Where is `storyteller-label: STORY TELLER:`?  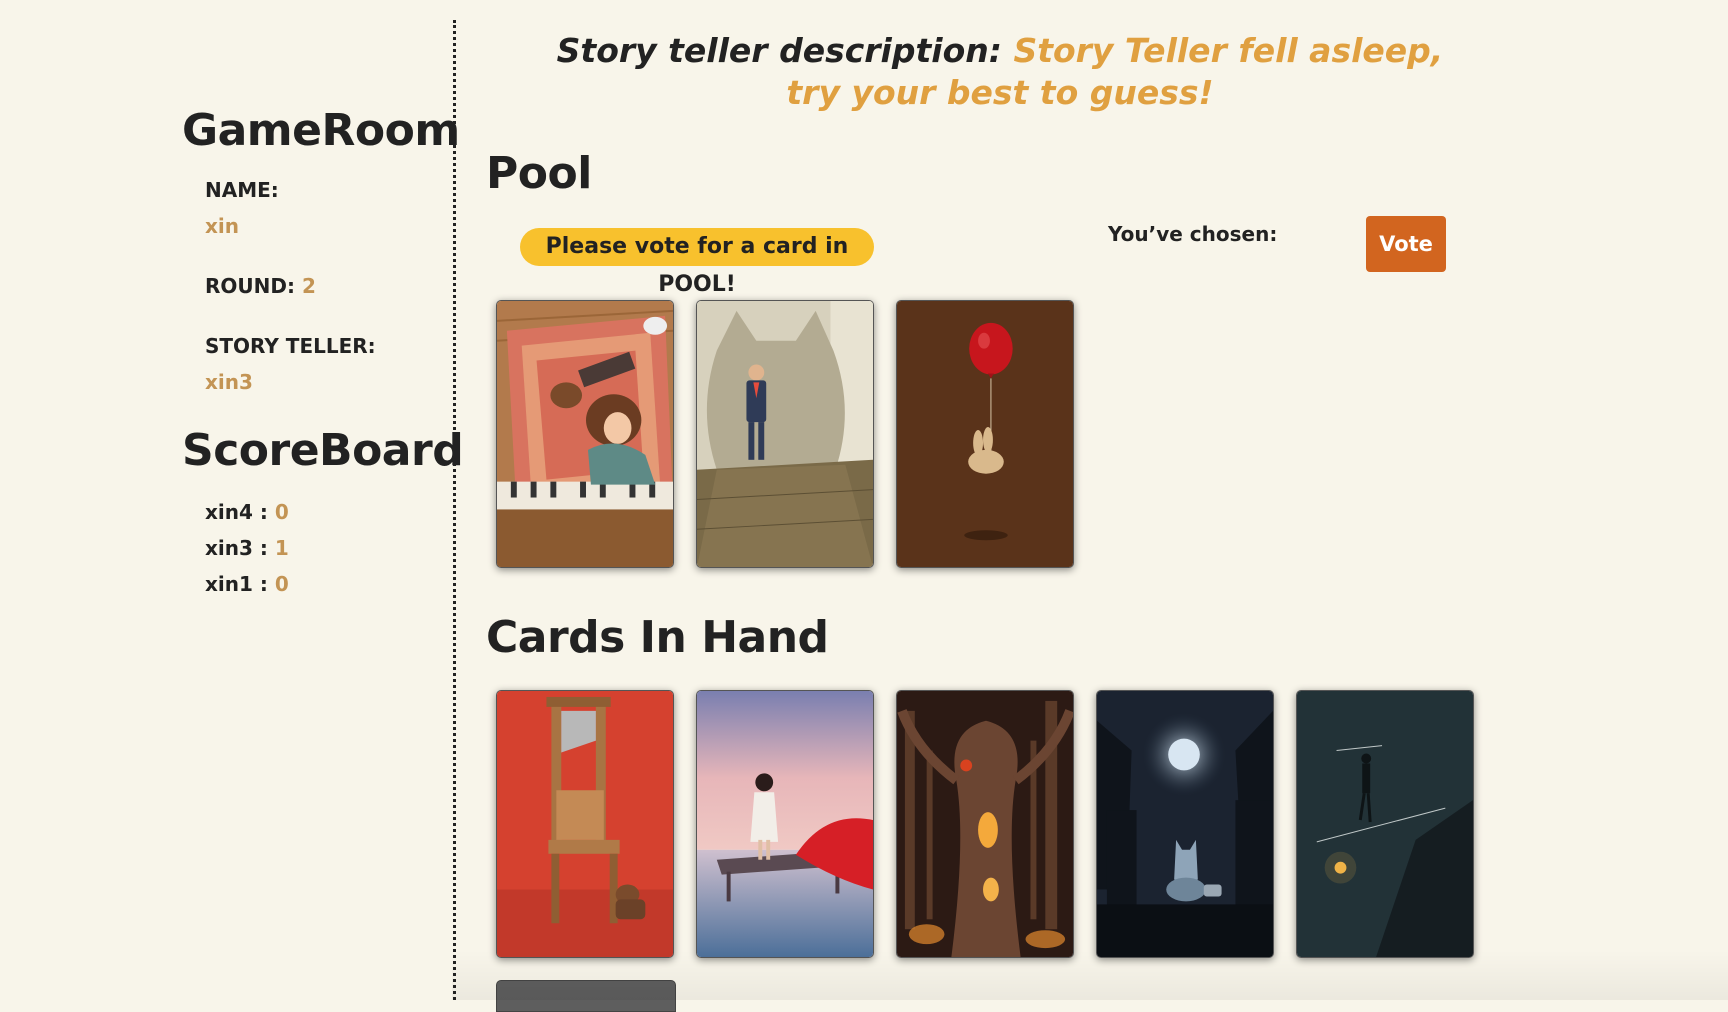
storyteller-label: STORY TELLER: is located at coordinates (290, 346).